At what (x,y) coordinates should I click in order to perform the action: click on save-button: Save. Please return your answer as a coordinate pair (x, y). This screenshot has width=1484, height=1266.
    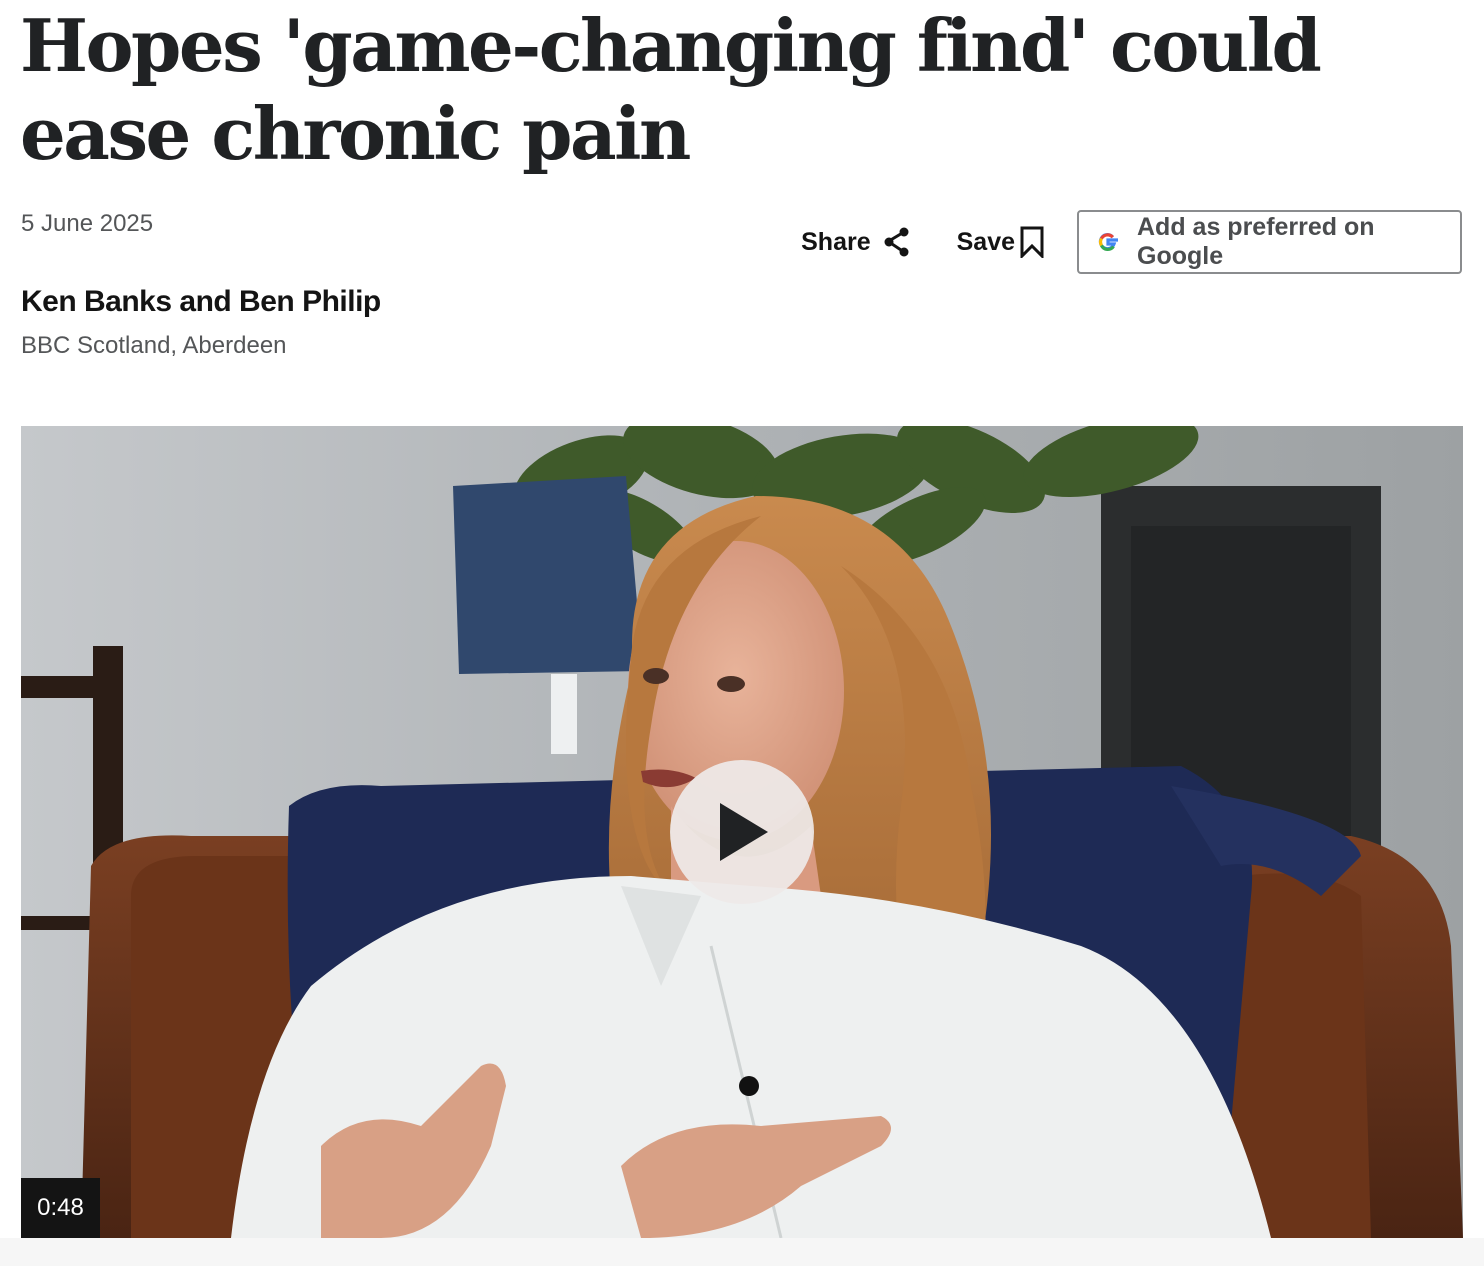
    Looking at the image, I should click on (1001, 242).